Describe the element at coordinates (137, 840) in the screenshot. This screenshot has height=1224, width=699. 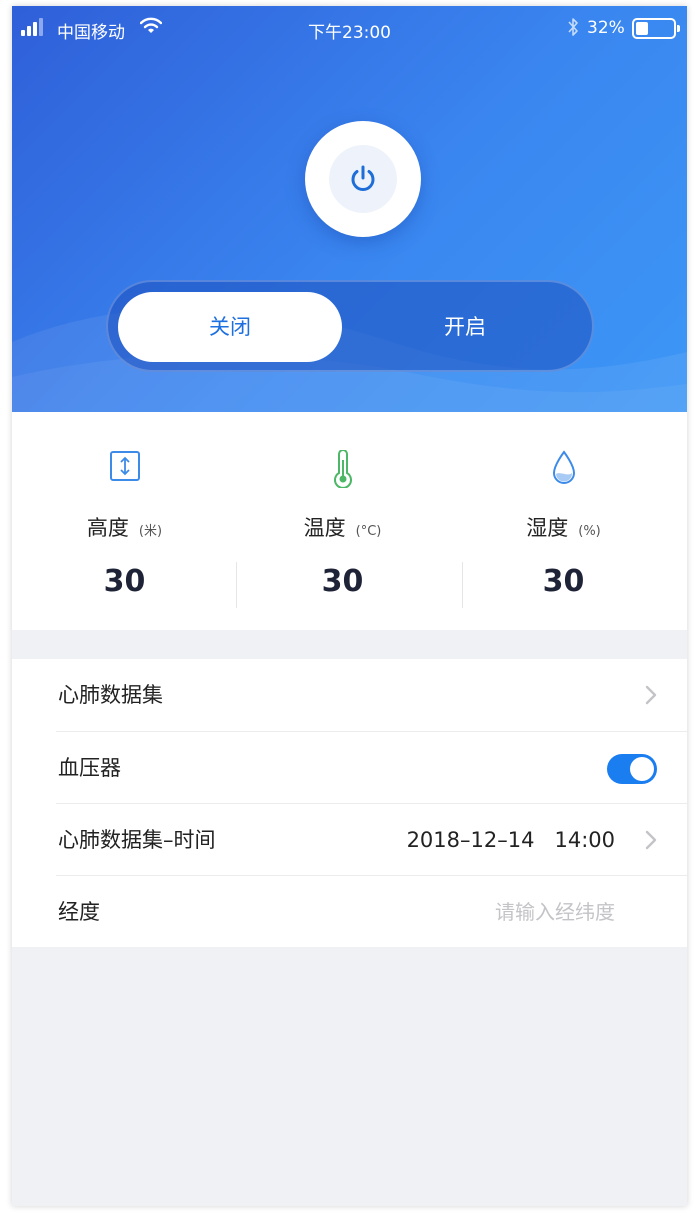
I see `list-item-label: 心肺数据集–时间` at that location.